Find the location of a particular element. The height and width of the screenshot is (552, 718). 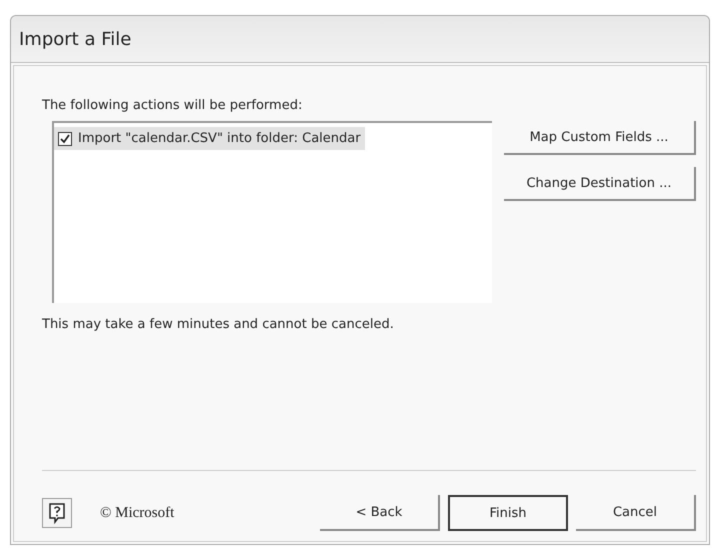

window-title: Import a File is located at coordinates (75, 39).